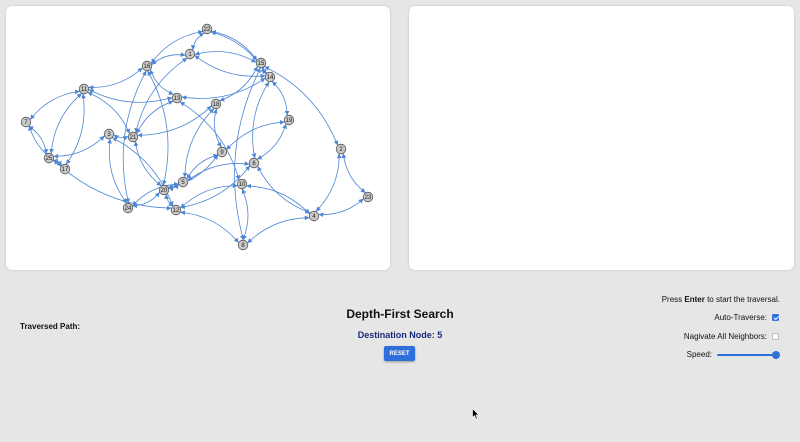  I want to click on graph-node-label: 18, so click(216, 105).